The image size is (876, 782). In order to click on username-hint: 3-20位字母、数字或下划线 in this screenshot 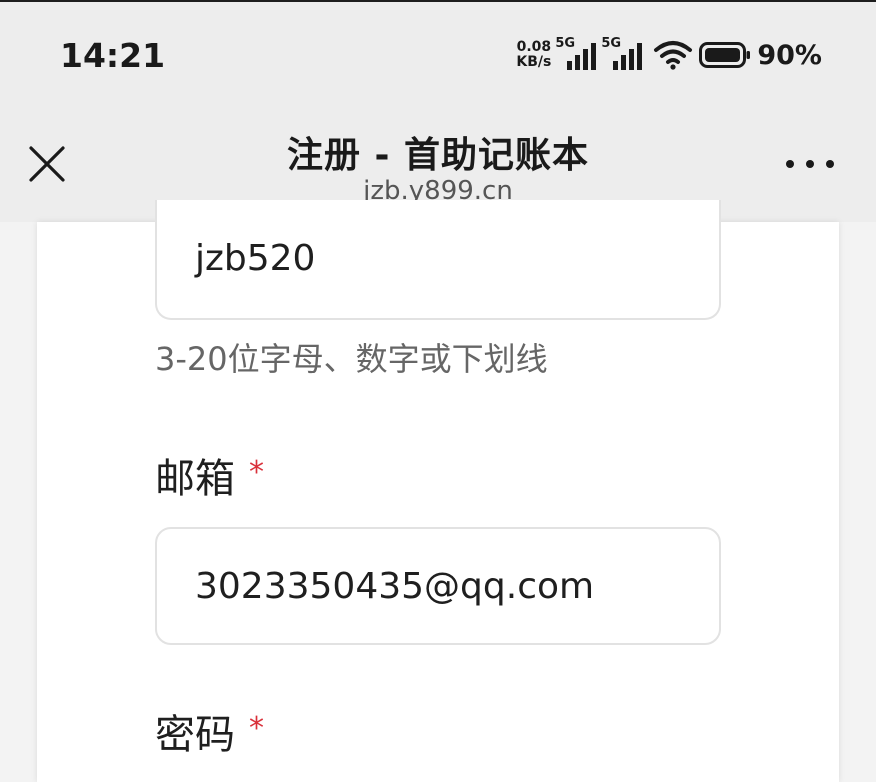, I will do `click(351, 359)`.